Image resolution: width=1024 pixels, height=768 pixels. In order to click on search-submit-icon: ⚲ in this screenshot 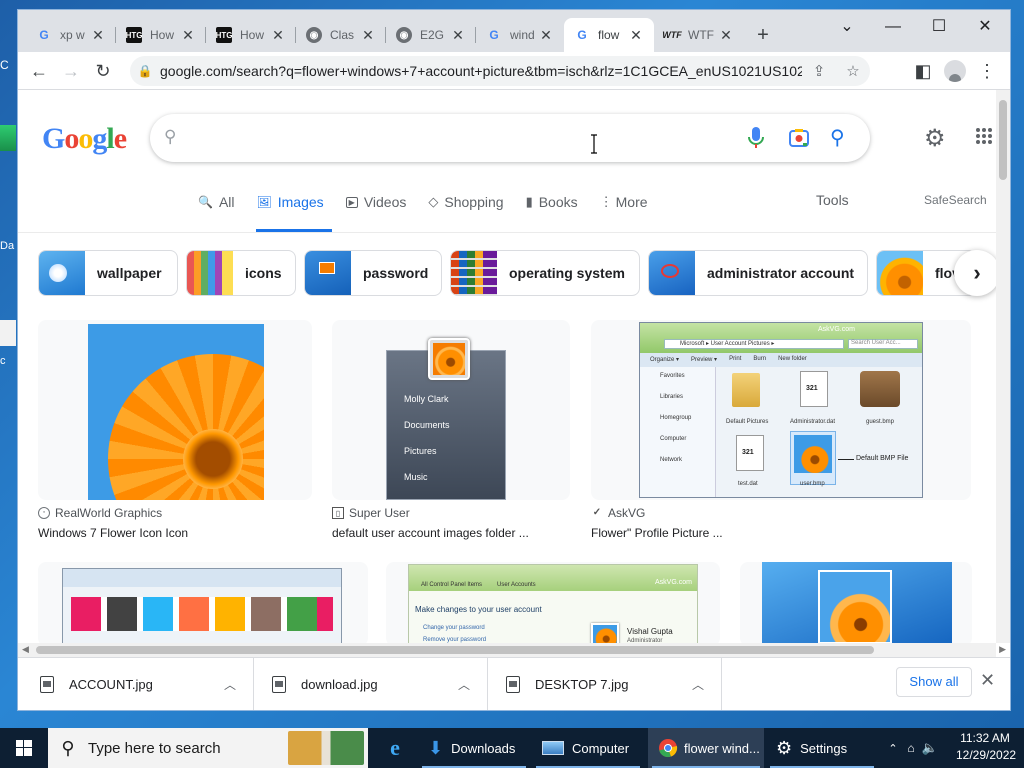, I will do `click(837, 137)`.